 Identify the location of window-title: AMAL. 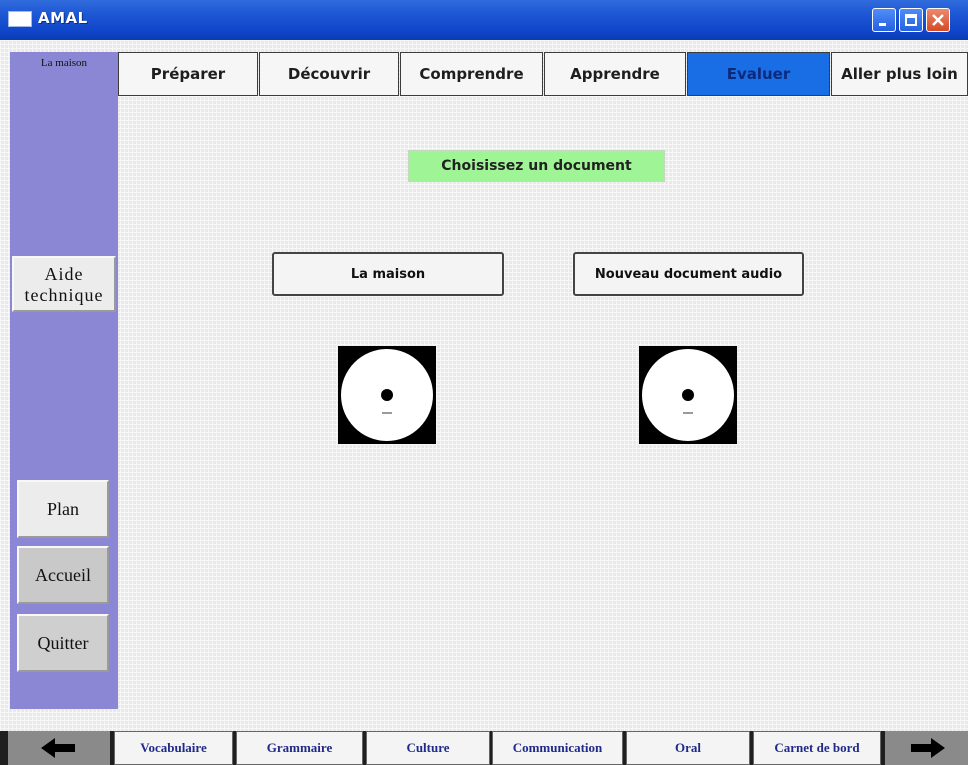
(63, 18).